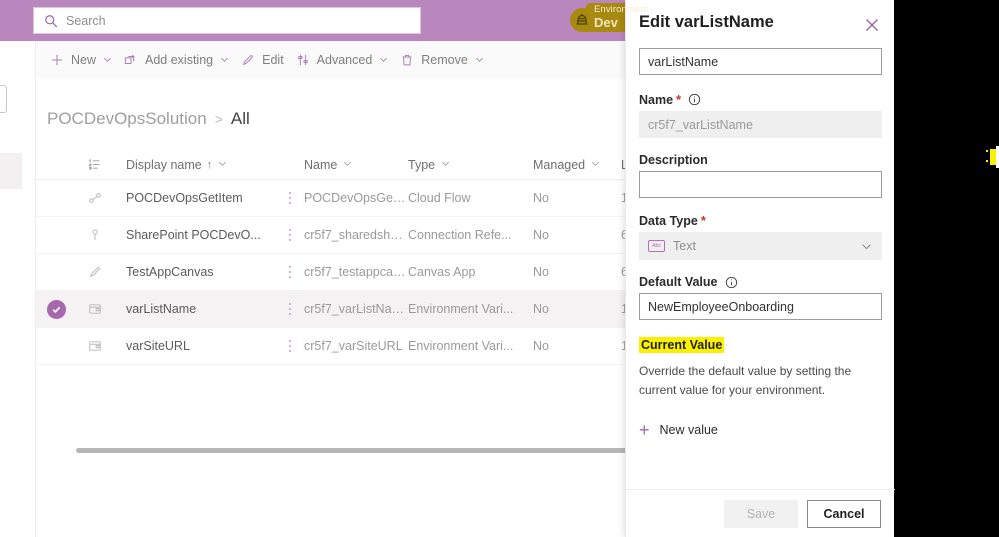  I want to click on advanced-icon, so click(303, 60).